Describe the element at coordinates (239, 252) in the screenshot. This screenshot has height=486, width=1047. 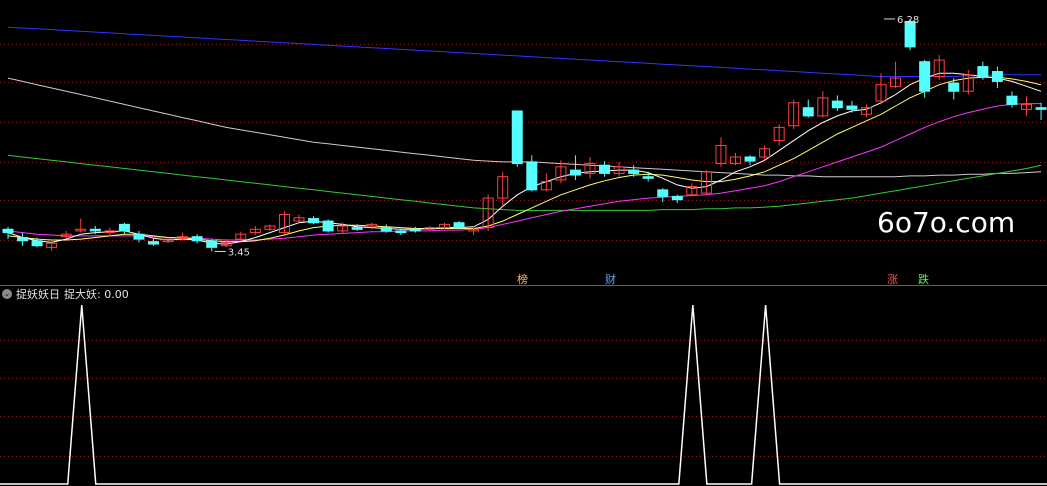
I see `annotation-label-1: 3.45` at that location.